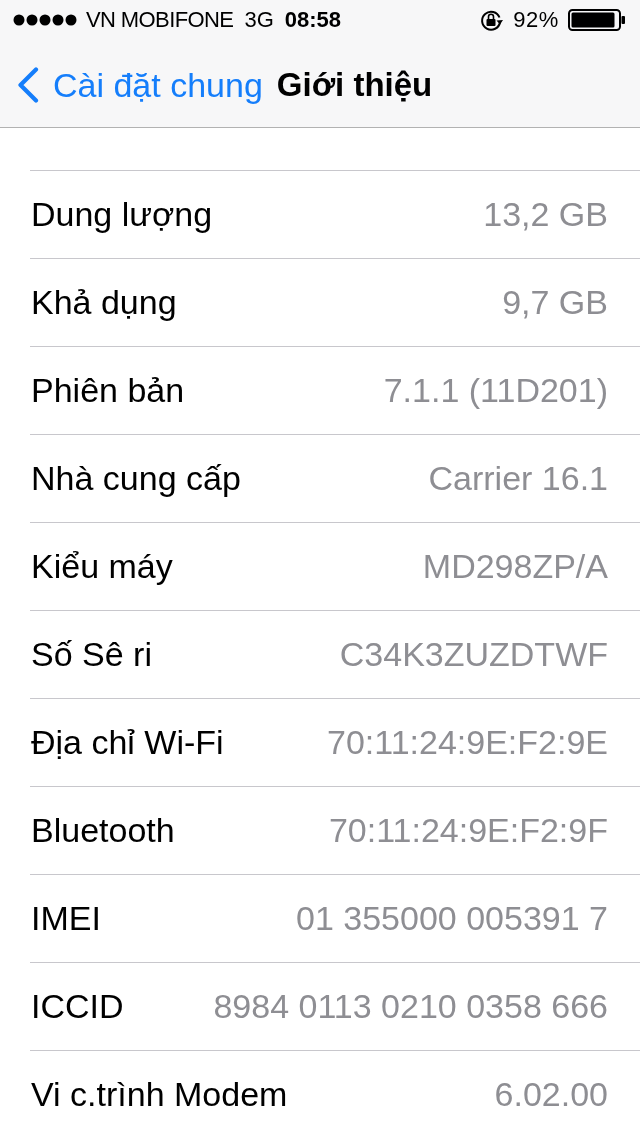  Describe the element at coordinates (77, 1006) in the screenshot. I see `setting-label: ICCID` at that location.